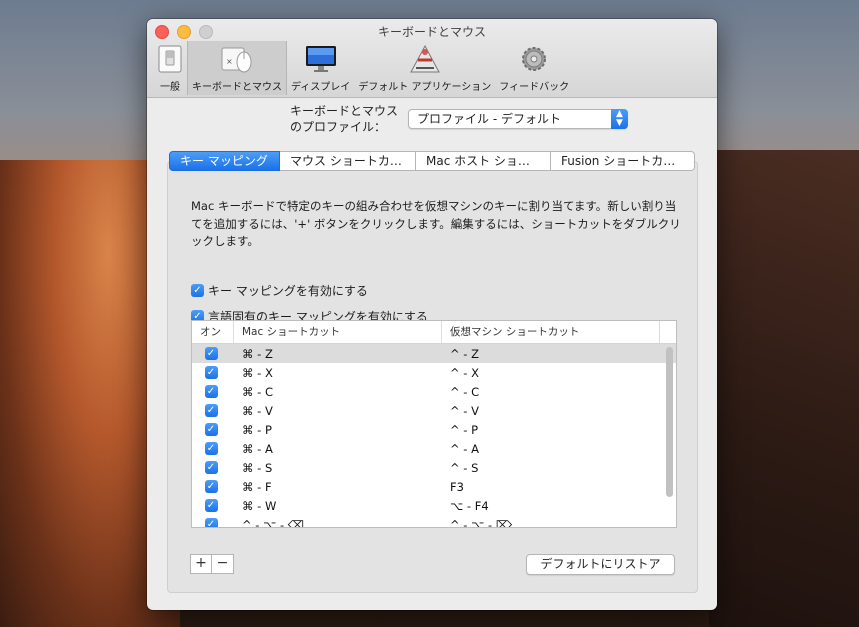 This screenshot has width=859, height=627. I want to click on toolbar-item-default-apps: デフォルト アプリケーション, so click(424, 68).